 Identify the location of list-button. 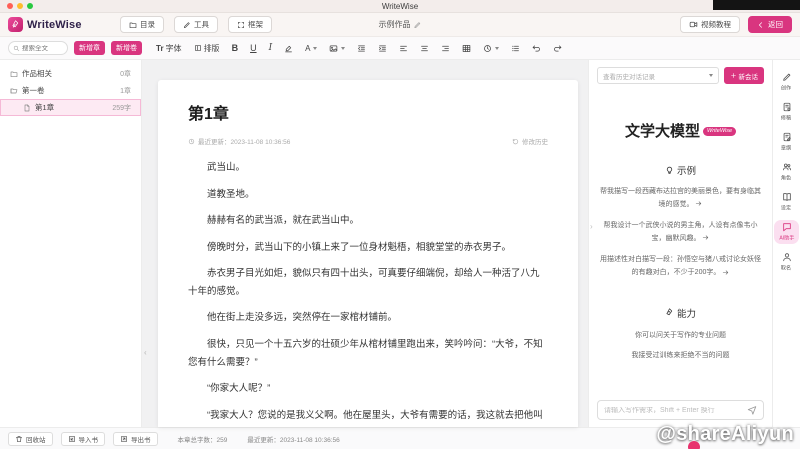
(515, 48).